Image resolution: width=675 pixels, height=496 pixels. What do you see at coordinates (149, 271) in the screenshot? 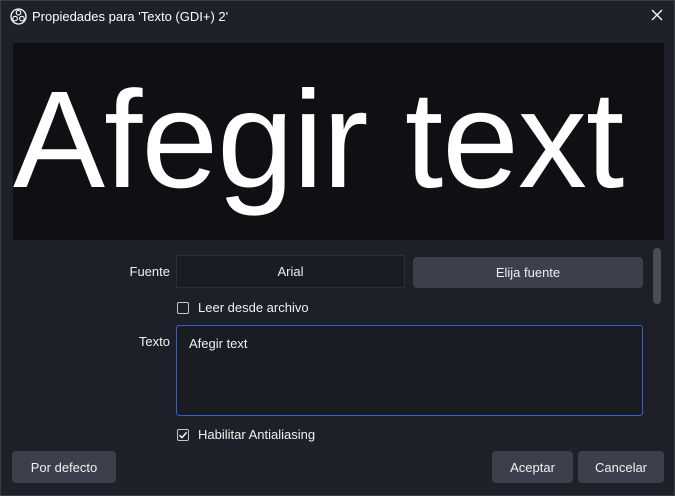
I see `font-label: Fuente` at bounding box center [149, 271].